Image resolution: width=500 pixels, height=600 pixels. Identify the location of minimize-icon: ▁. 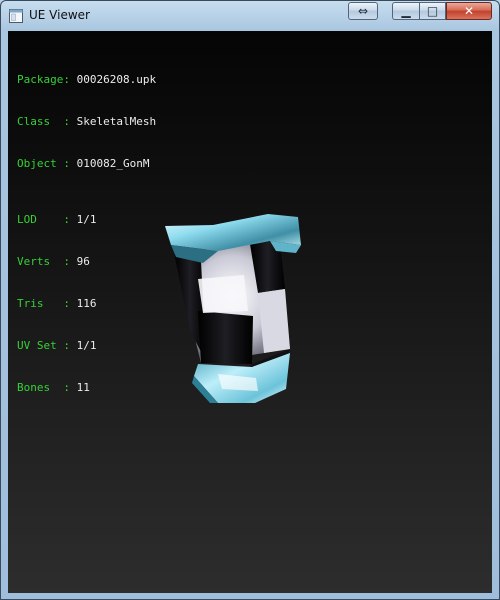
(406, 11).